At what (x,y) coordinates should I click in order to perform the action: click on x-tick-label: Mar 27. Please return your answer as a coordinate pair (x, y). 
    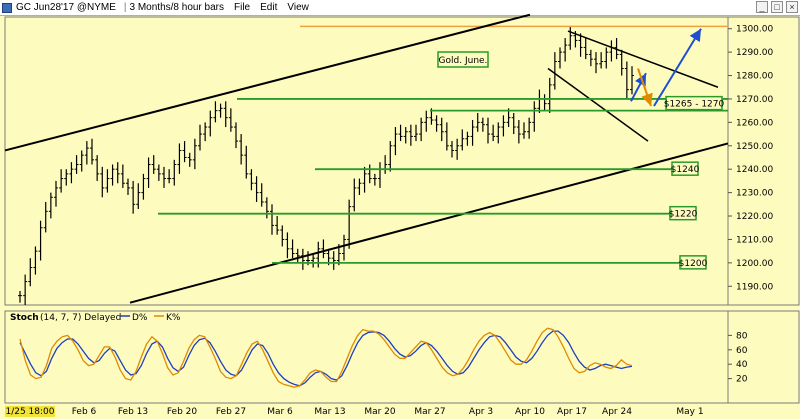
    Looking at the image, I should click on (429, 412).